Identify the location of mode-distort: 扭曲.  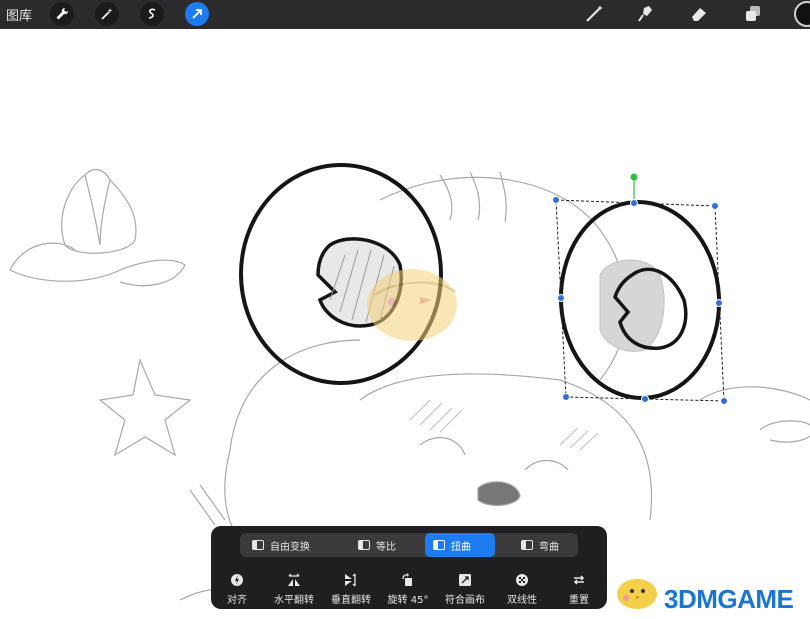
(460, 545).